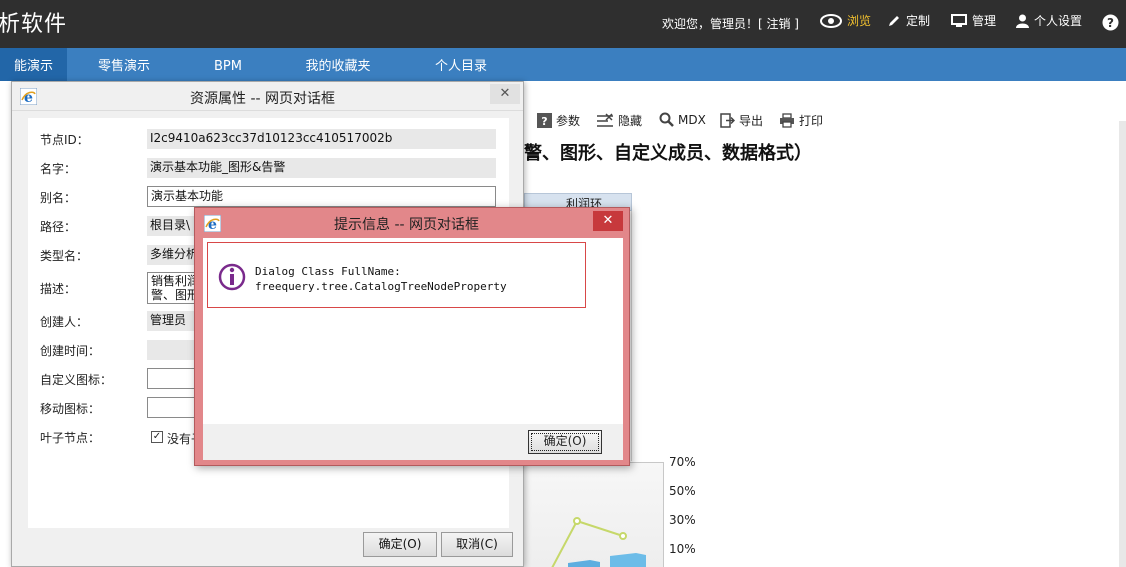 Image resolution: width=1126 pixels, height=567 pixels. I want to click on nav-settings-label: 个人设置, so click(1058, 21).